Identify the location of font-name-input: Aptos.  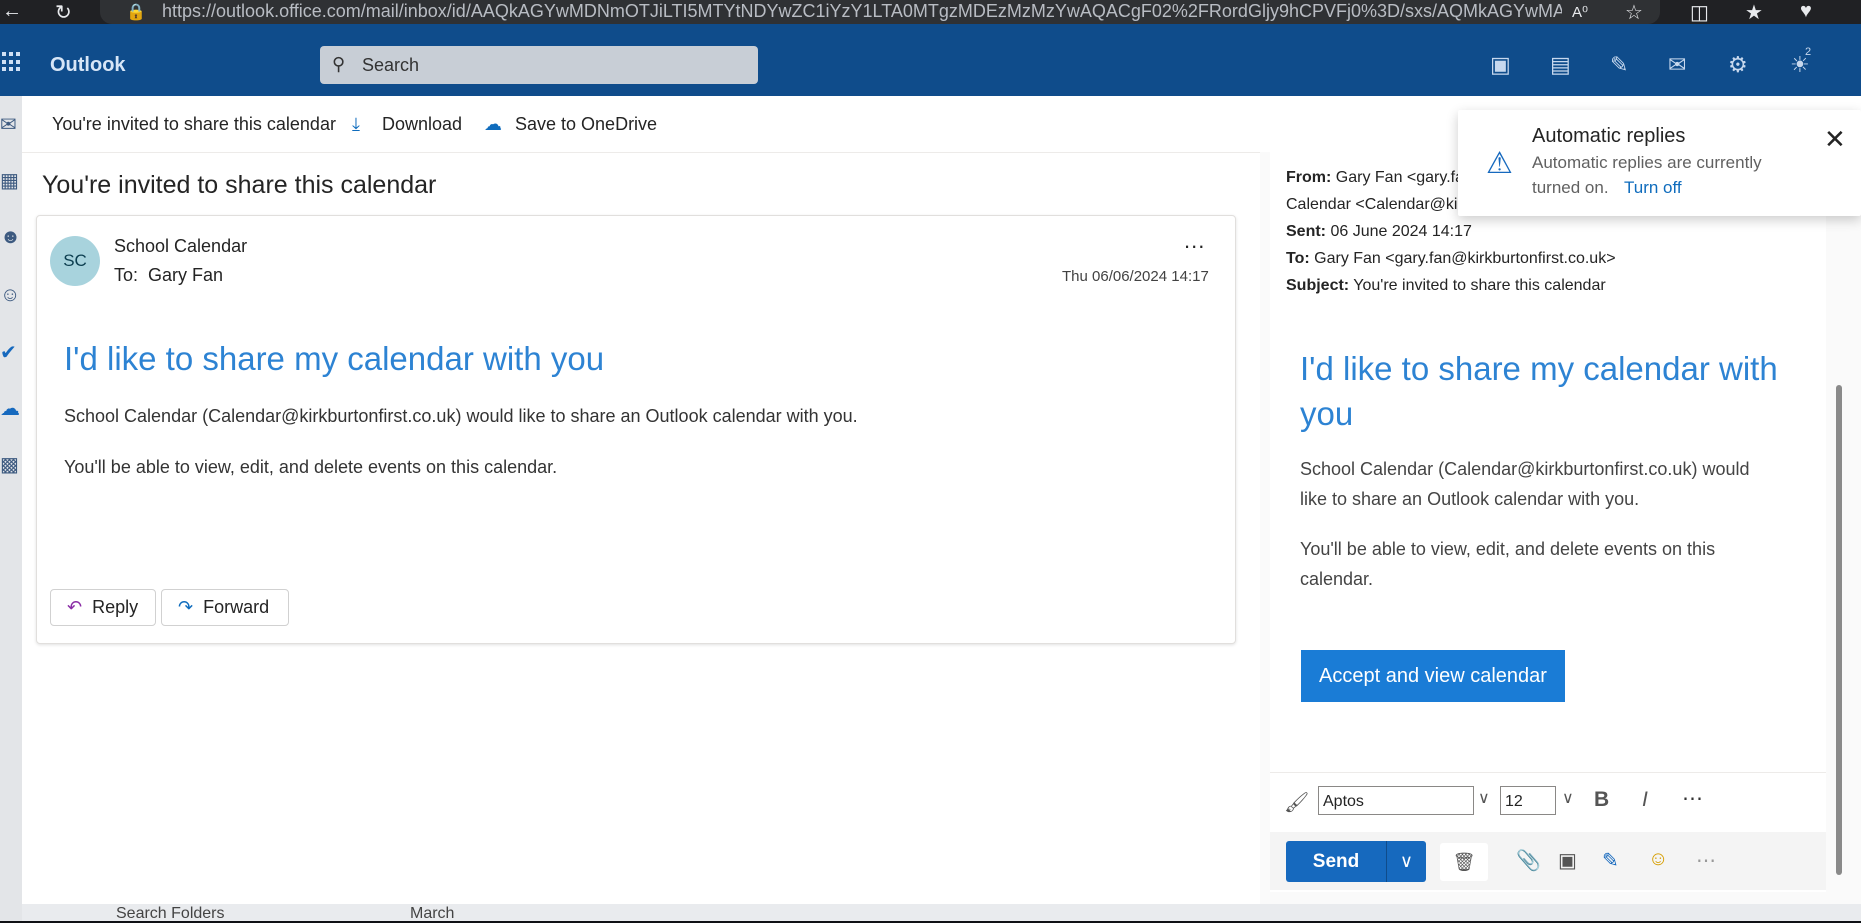
(1396, 800).